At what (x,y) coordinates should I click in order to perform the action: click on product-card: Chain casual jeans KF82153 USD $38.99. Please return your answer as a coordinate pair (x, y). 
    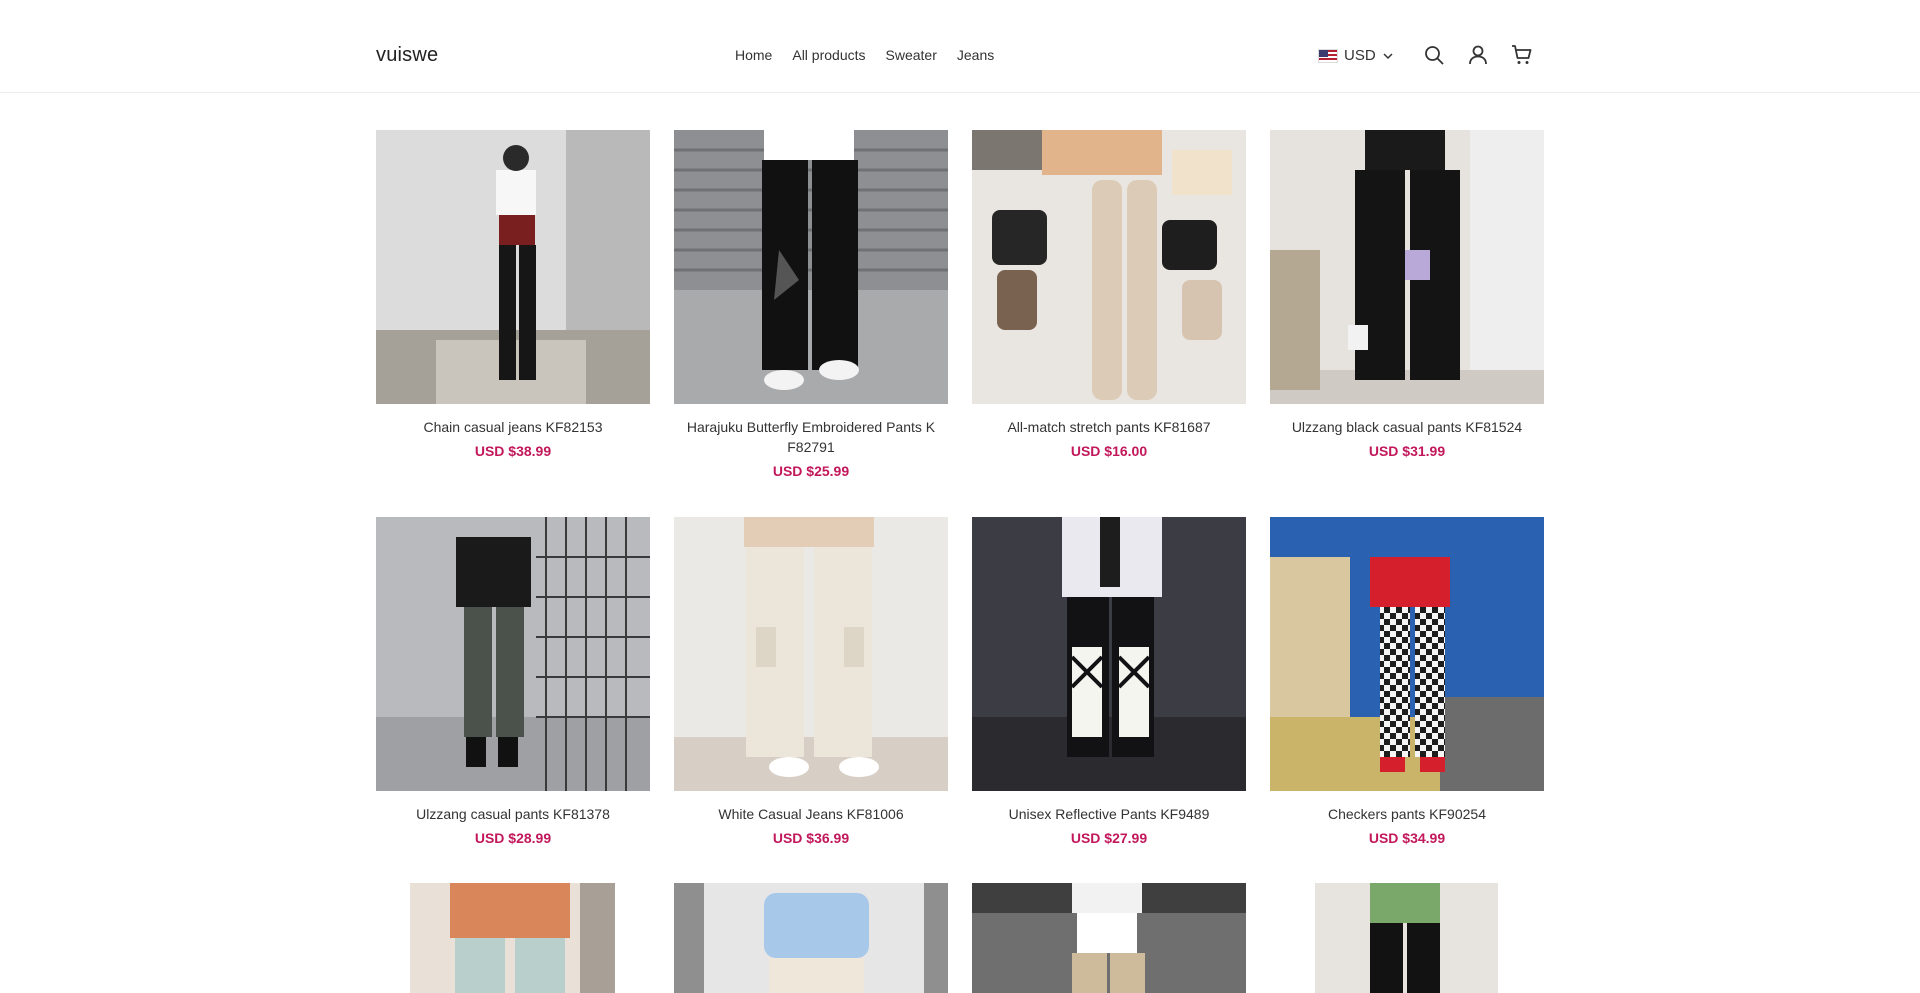
    Looking at the image, I should click on (513, 294).